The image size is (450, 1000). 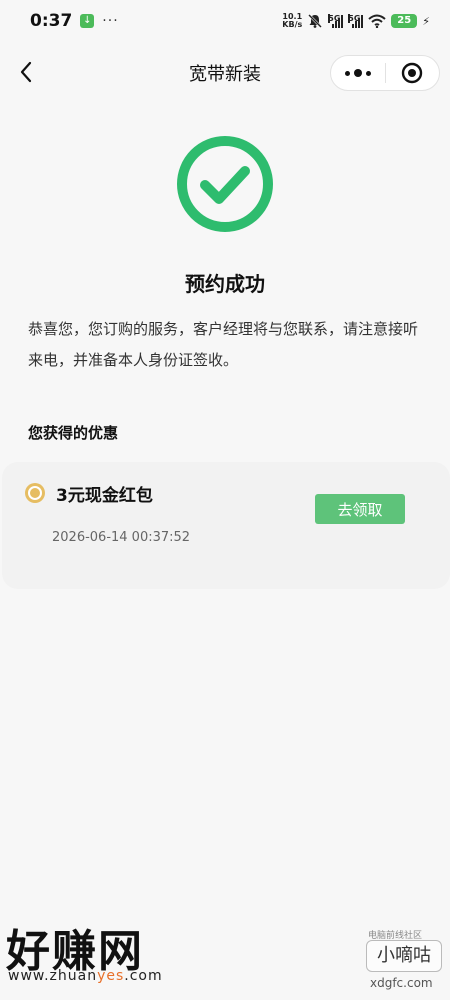 I want to click on close-mini-program-button, so click(x=412, y=73).